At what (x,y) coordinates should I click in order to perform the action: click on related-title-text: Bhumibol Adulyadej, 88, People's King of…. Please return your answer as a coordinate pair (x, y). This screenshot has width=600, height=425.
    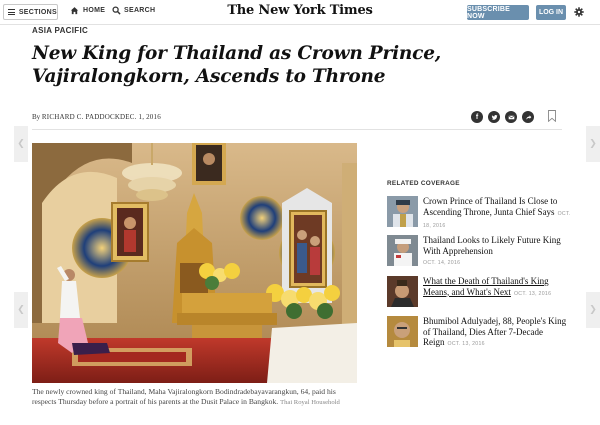
    Looking at the image, I should click on (495, 331).